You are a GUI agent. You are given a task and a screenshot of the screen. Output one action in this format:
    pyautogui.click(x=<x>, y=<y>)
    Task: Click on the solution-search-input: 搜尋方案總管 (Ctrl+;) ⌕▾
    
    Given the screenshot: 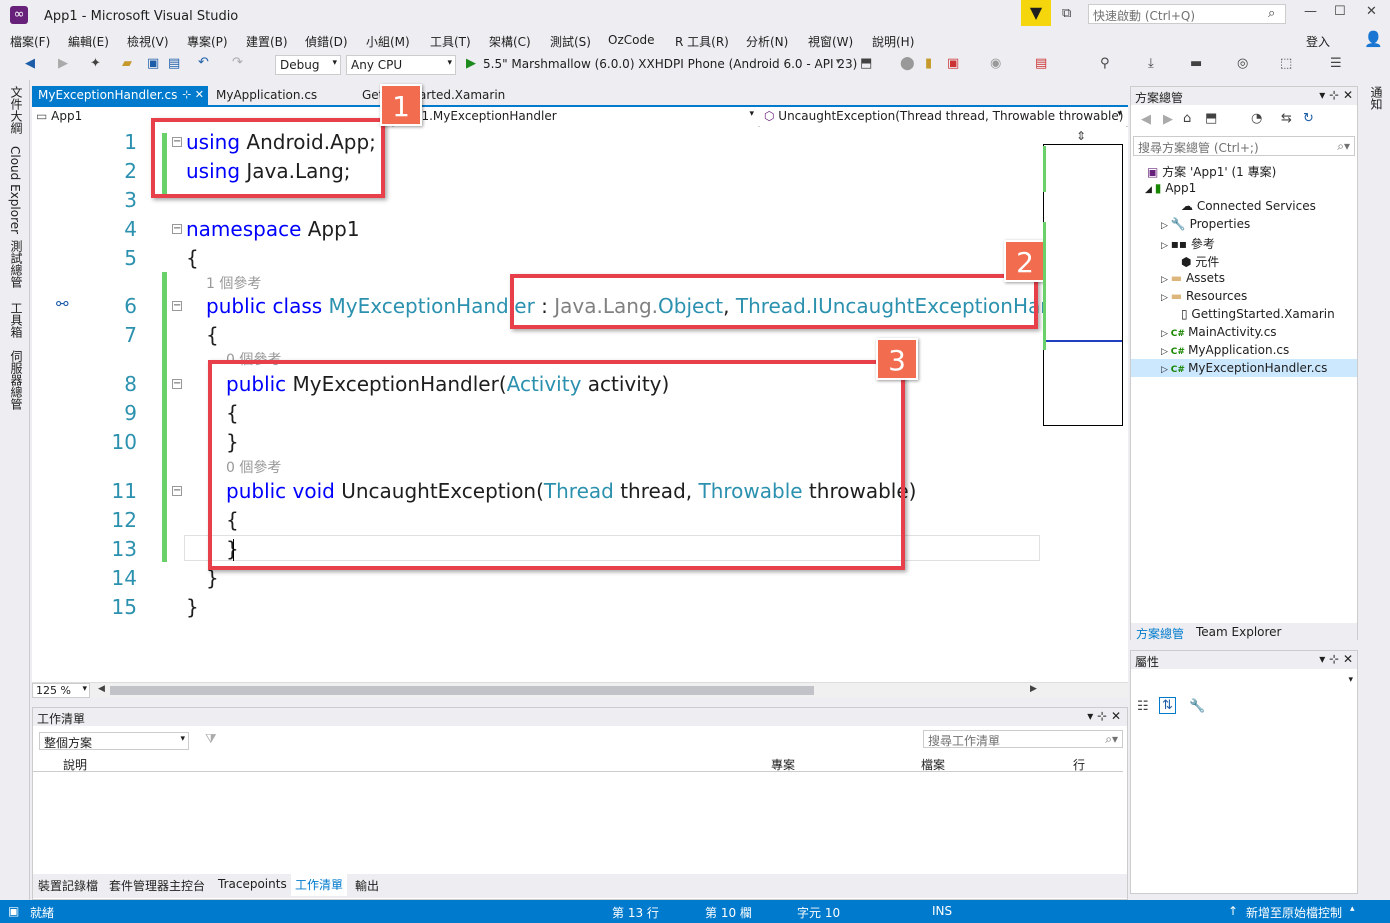 What is the action you would take?
    pyautogui.click(x=1244, y=146)
    